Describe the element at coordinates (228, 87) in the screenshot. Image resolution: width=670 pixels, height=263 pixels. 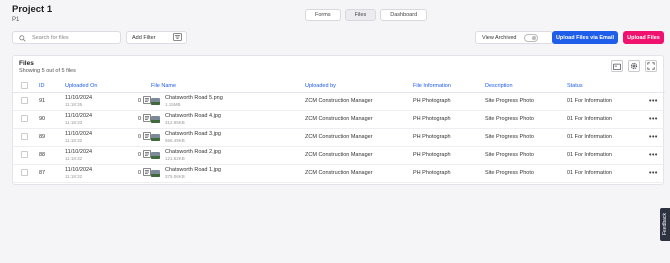
I see `column-file-name: File Name` at that location.